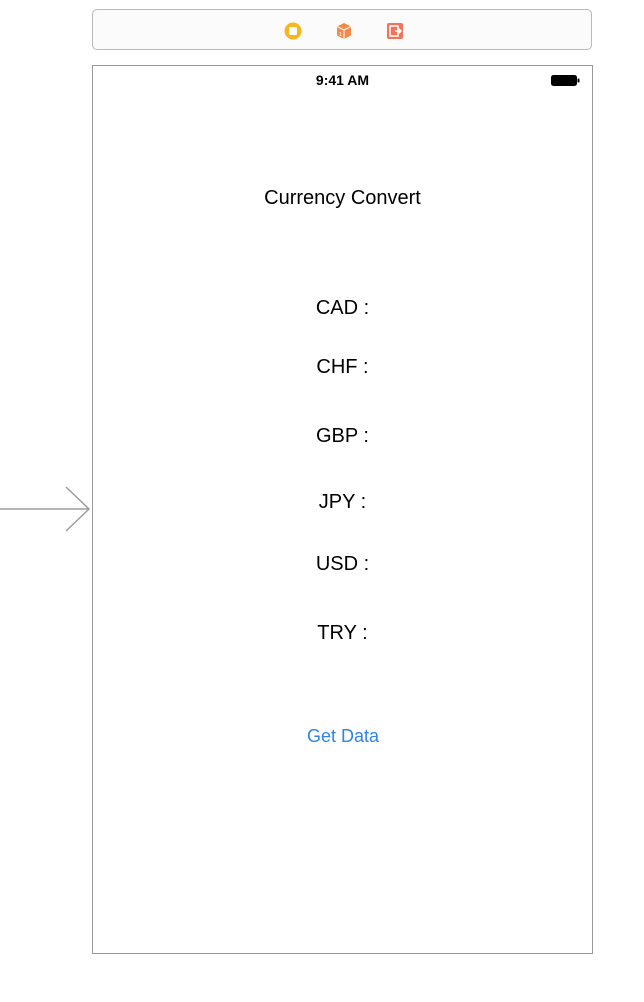 This screenshot has height=1002, width=644. I want to click on chf-label: CHF :, so click(342, 367).